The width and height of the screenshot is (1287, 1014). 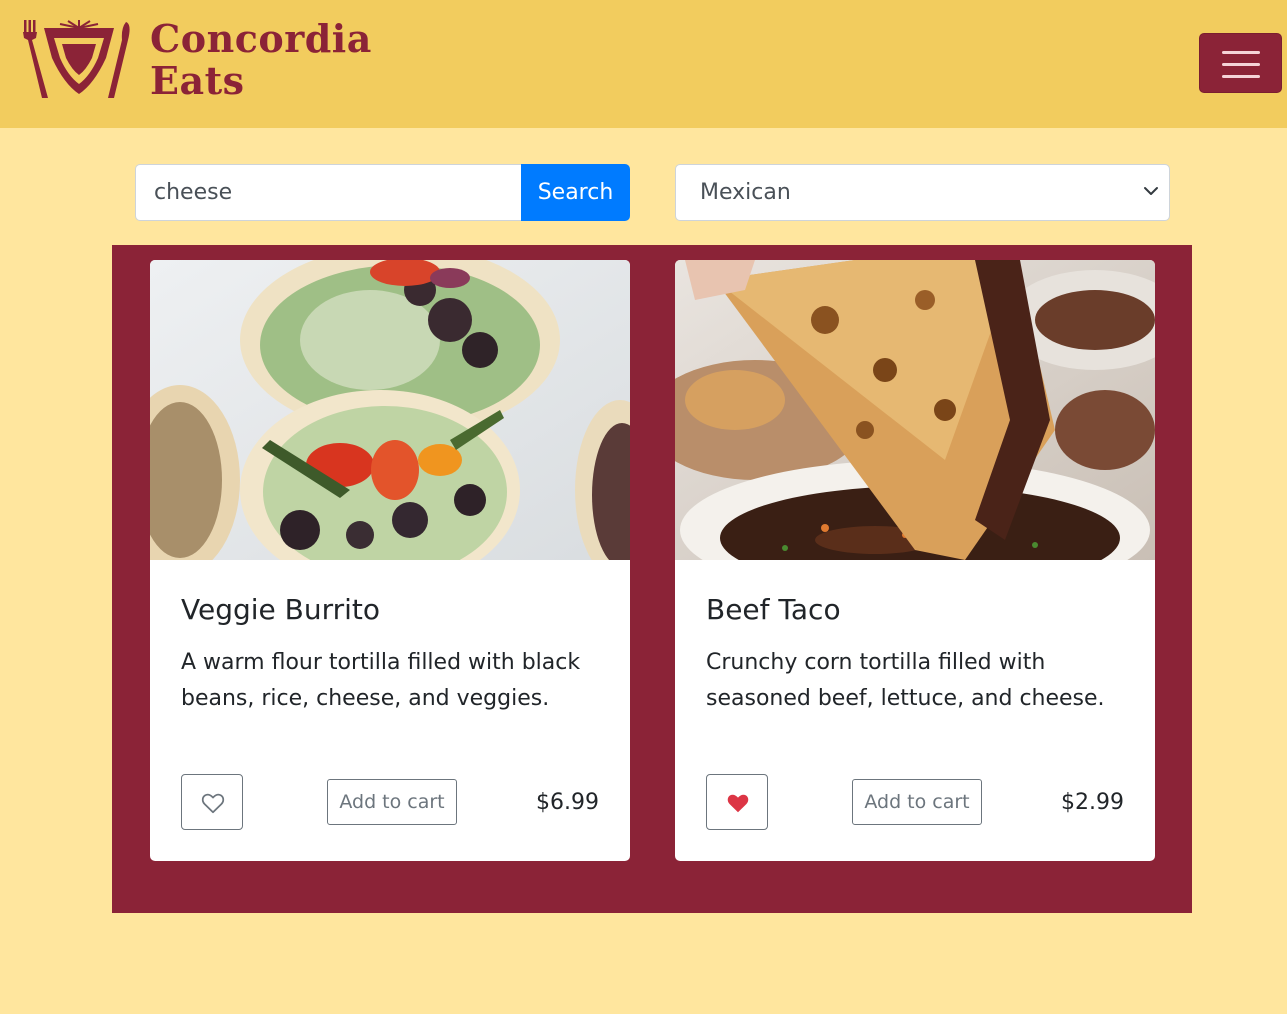 I want to click on item-title: Beef Taco, so click(x=773, y=609).